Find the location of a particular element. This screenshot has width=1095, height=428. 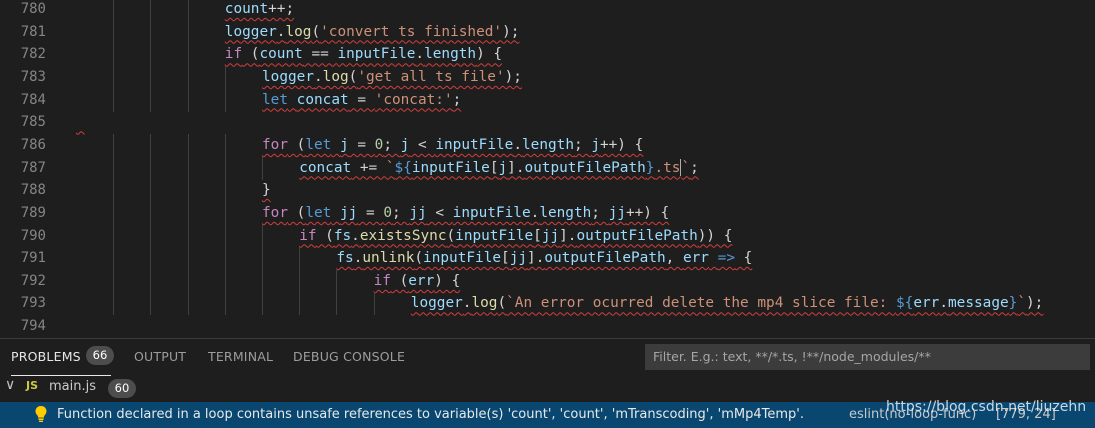

line-number: 782 is located at coordinates (33, 54).